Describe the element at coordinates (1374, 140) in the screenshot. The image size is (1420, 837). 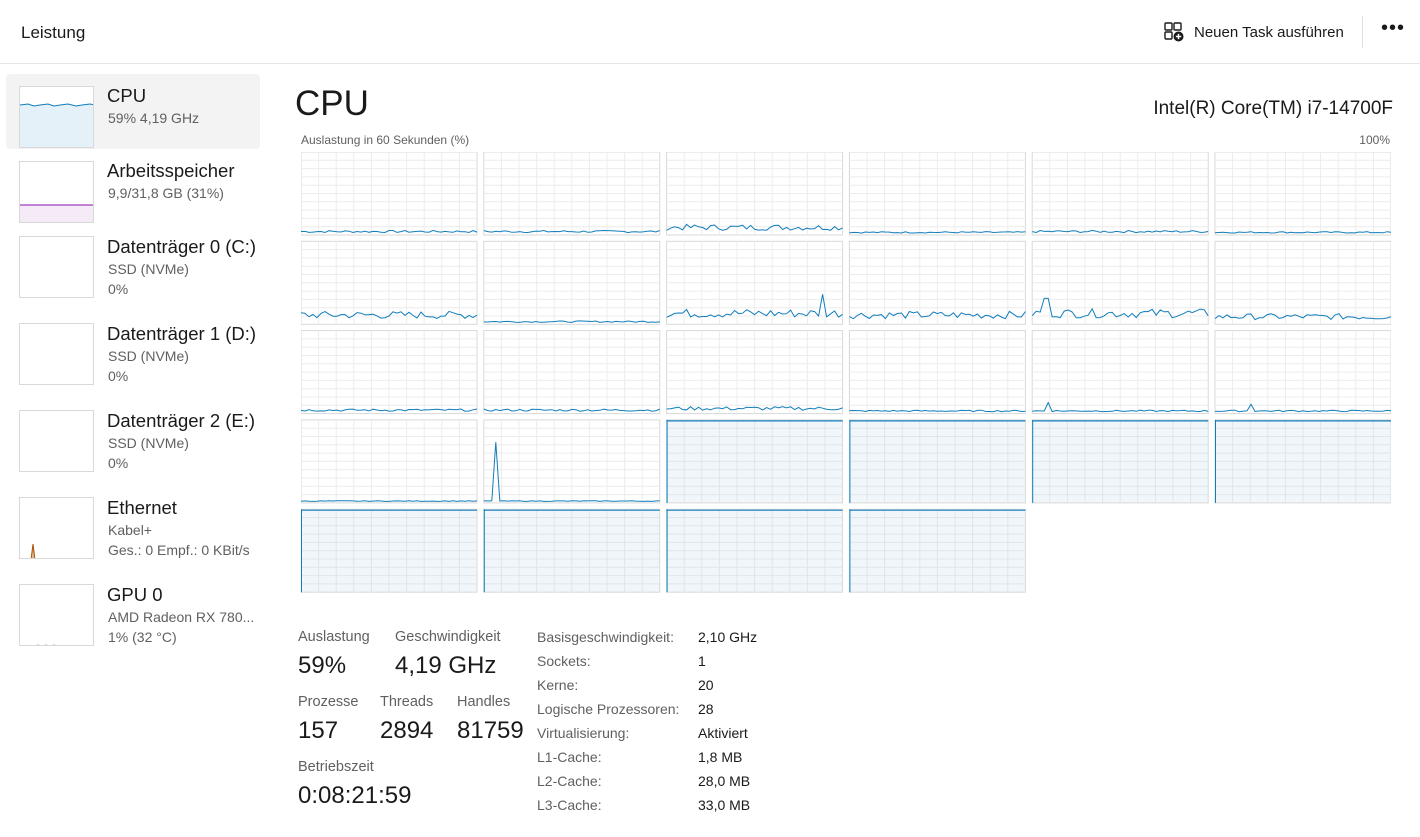
I see `chart-max-label: 100%` at that location.